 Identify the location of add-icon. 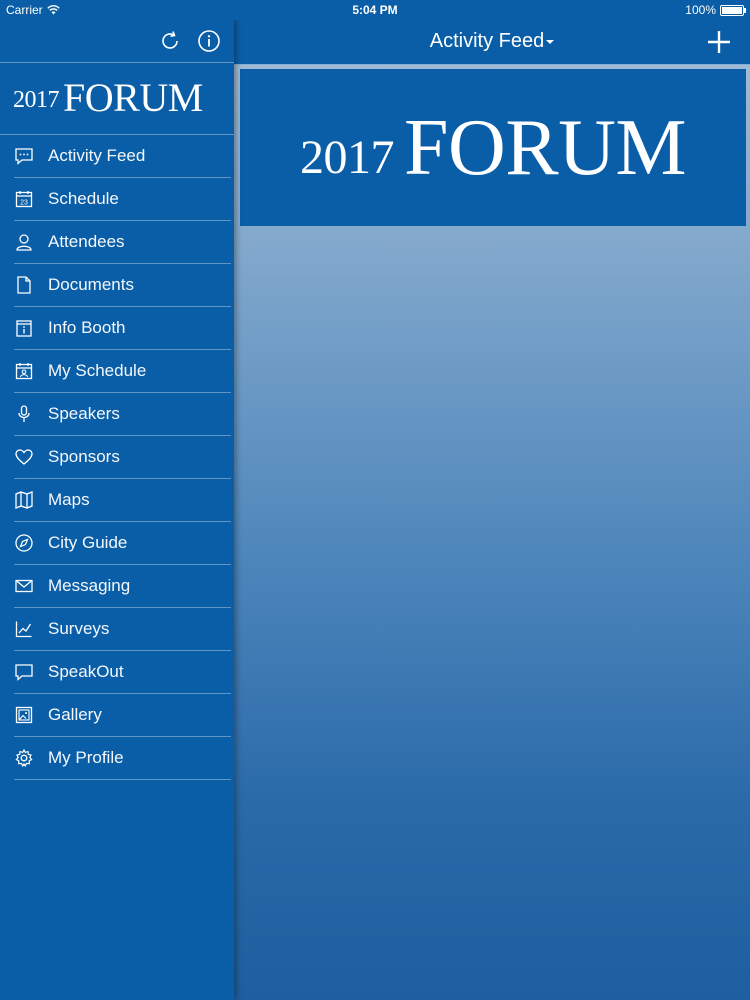
(719, 42).